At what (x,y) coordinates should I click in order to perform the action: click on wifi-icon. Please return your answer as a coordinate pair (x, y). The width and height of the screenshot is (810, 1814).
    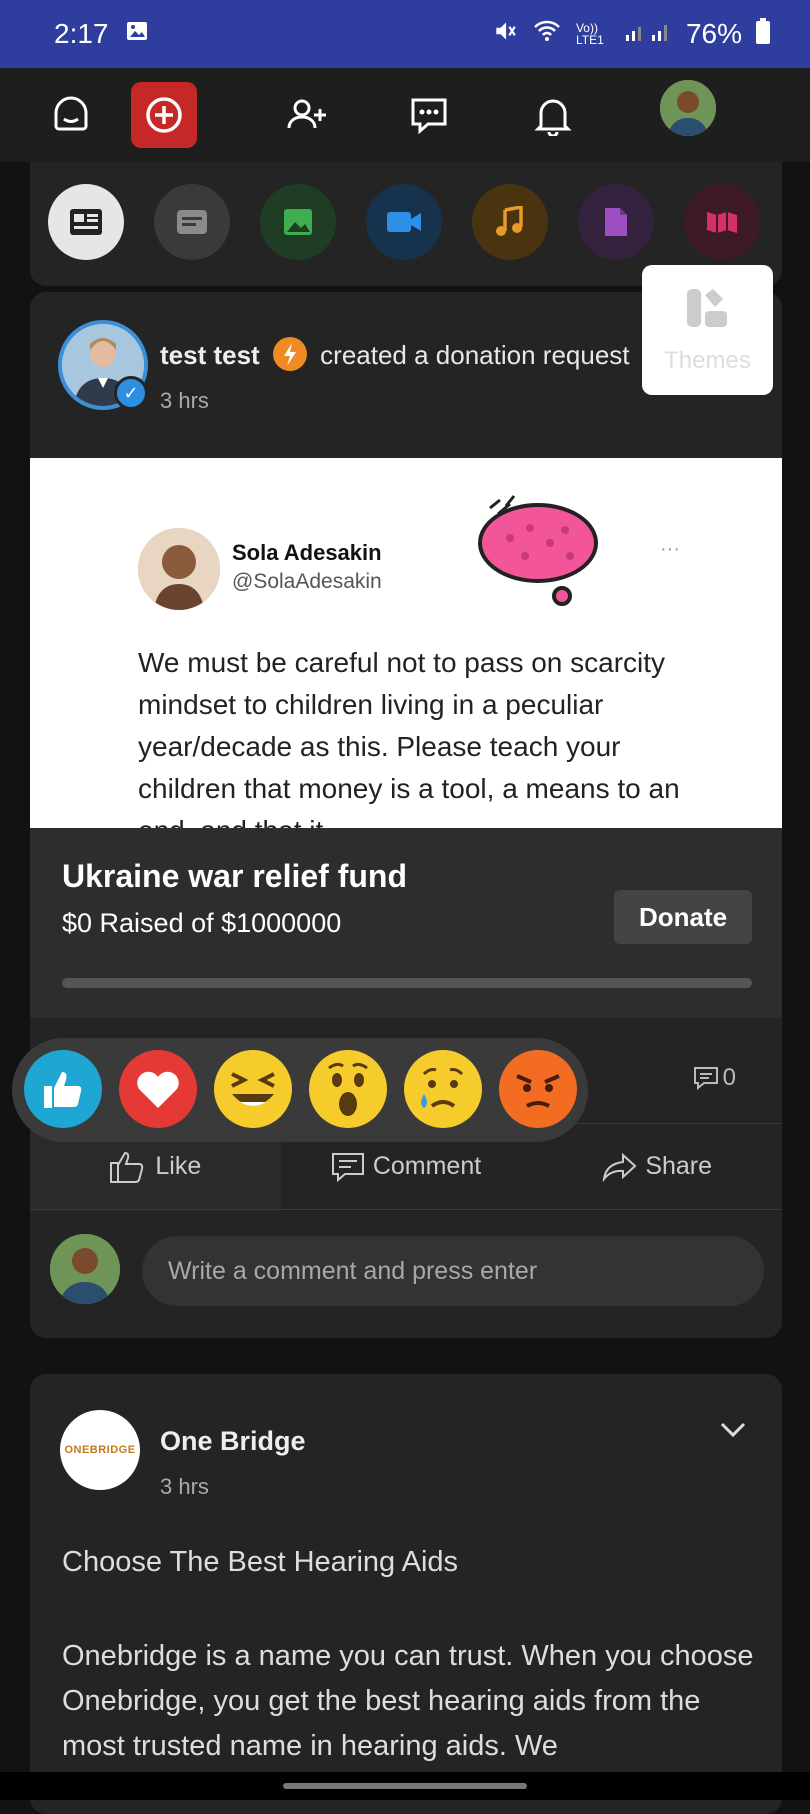
    Looking at the image, I should click on (547, 34).